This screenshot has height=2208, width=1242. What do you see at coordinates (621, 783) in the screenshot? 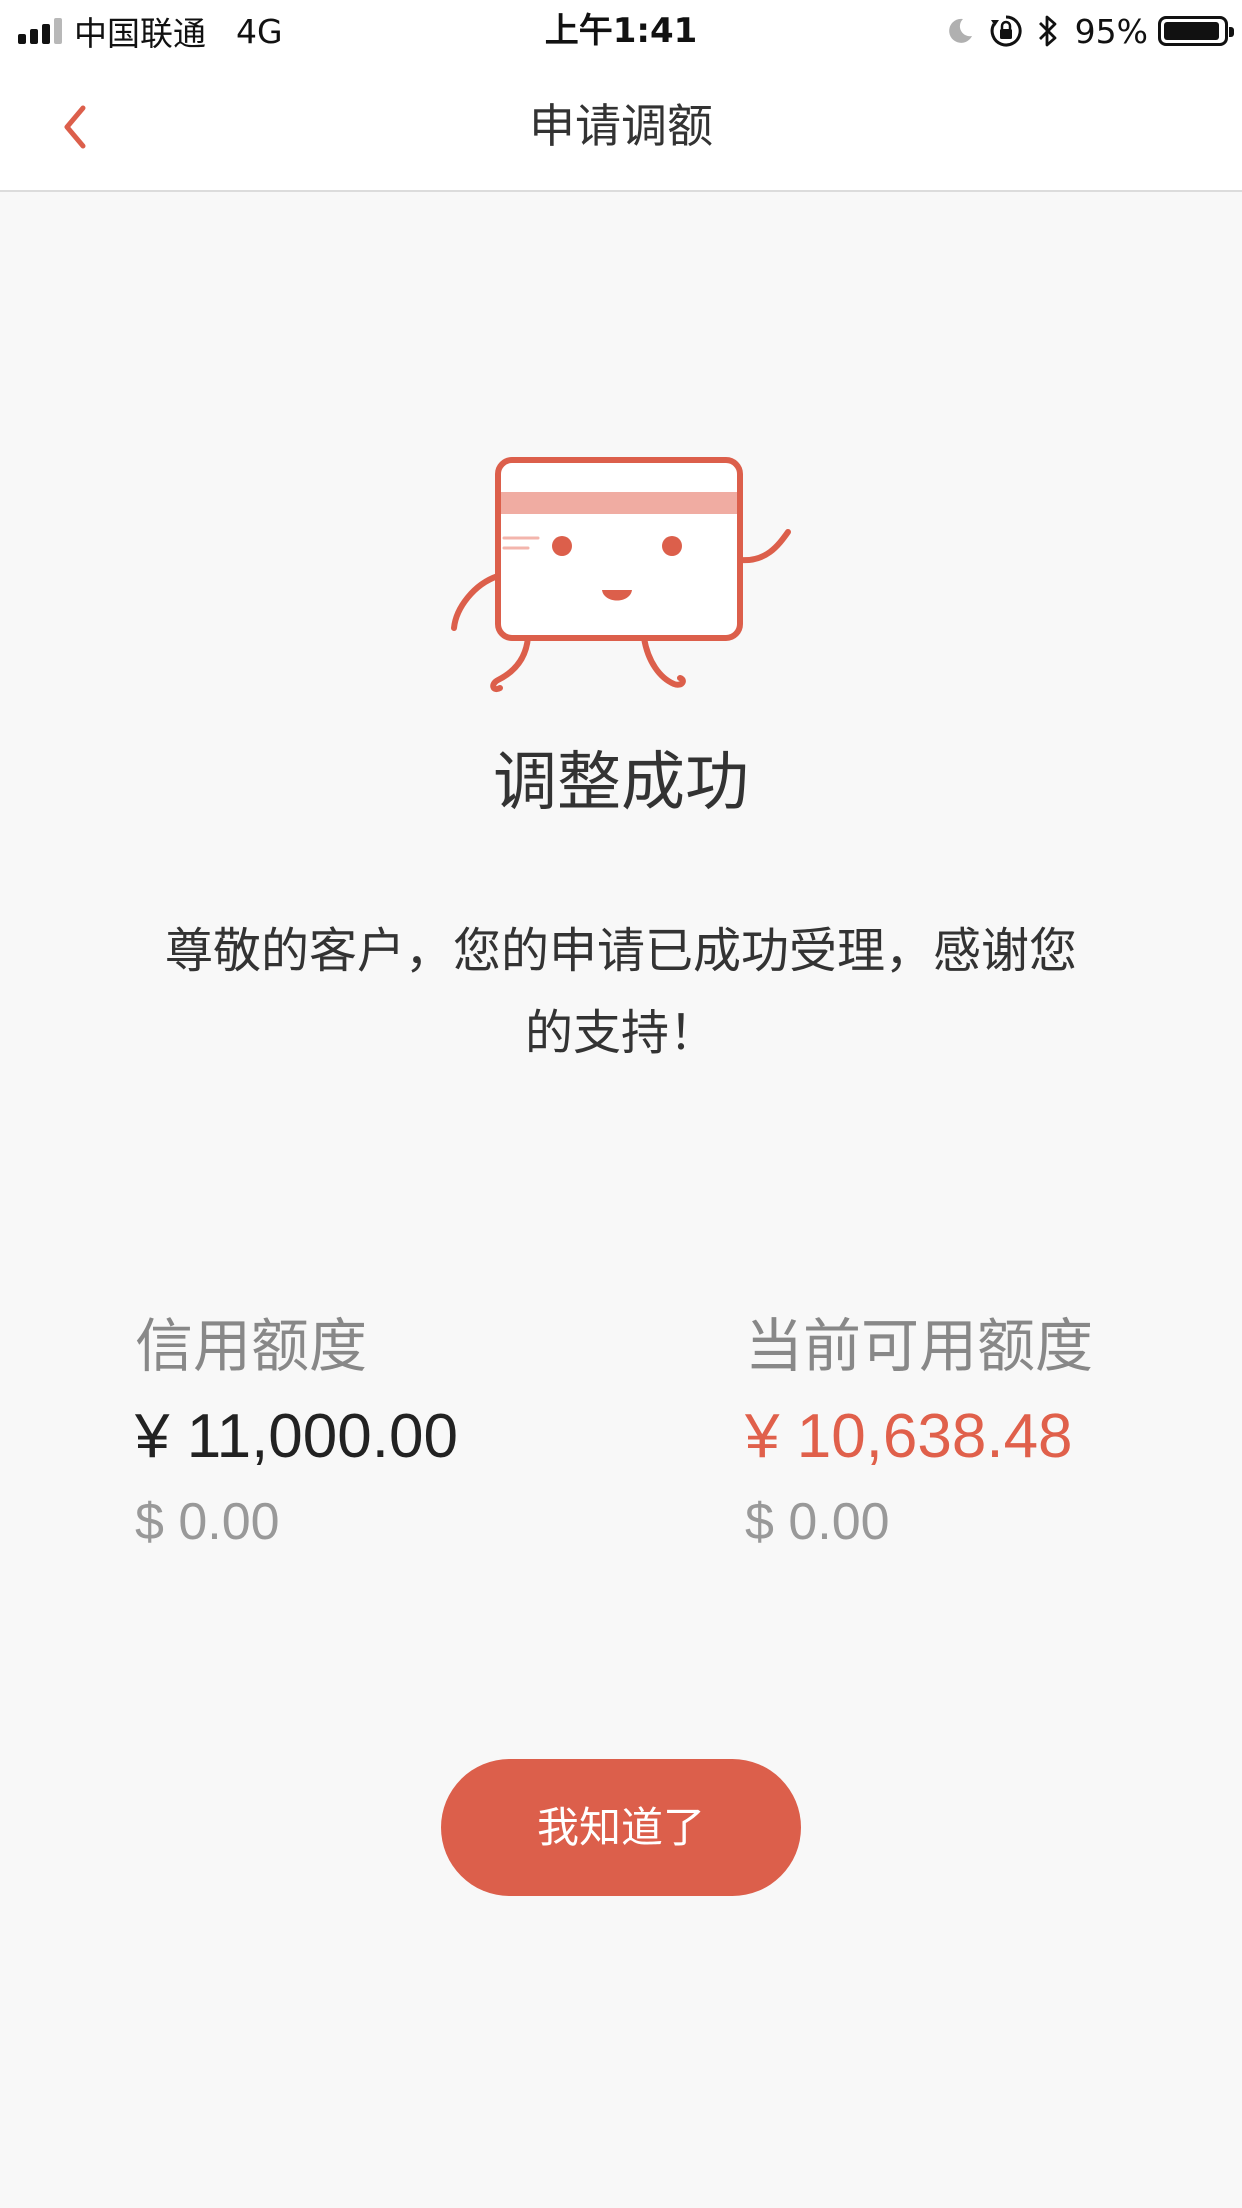
I see `result-title: 调整成功` at bounding box center [621, 783].